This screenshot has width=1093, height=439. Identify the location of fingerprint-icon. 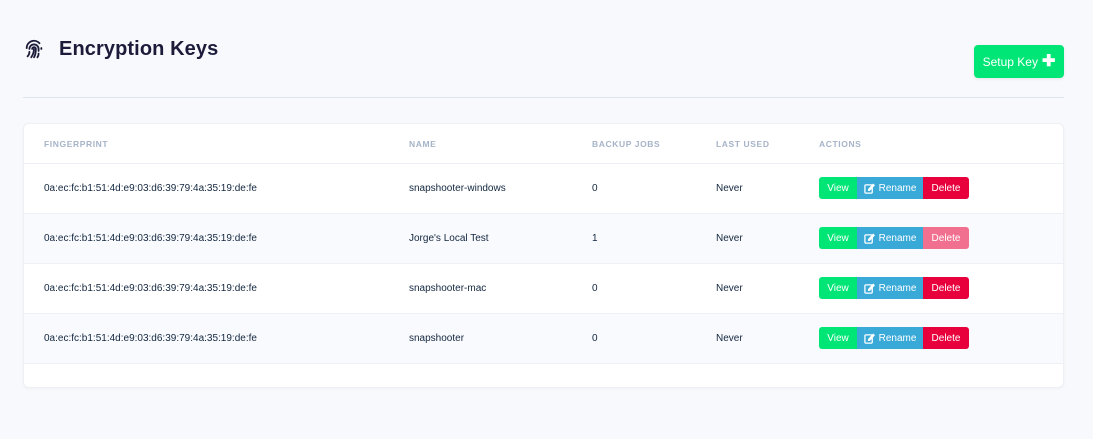
(34, 49).